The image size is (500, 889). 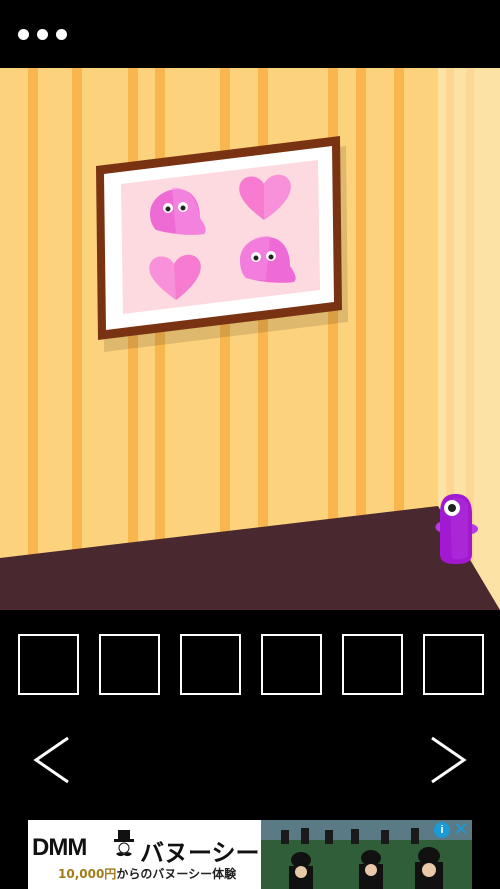 I want to click on ad-close-icon: ✕, so click(x=461, y=829).